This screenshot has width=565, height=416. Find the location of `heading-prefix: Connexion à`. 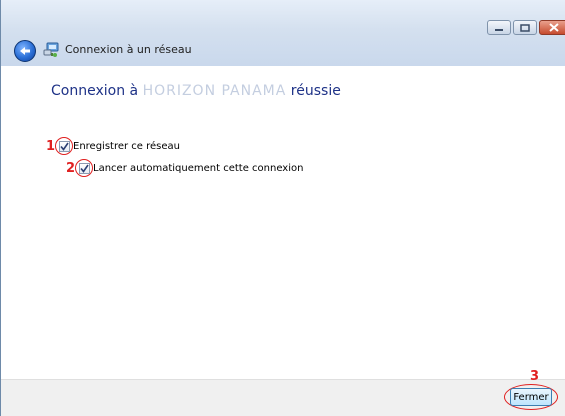

heading-prefix: Connexion à is located at coordinates (95, 91).